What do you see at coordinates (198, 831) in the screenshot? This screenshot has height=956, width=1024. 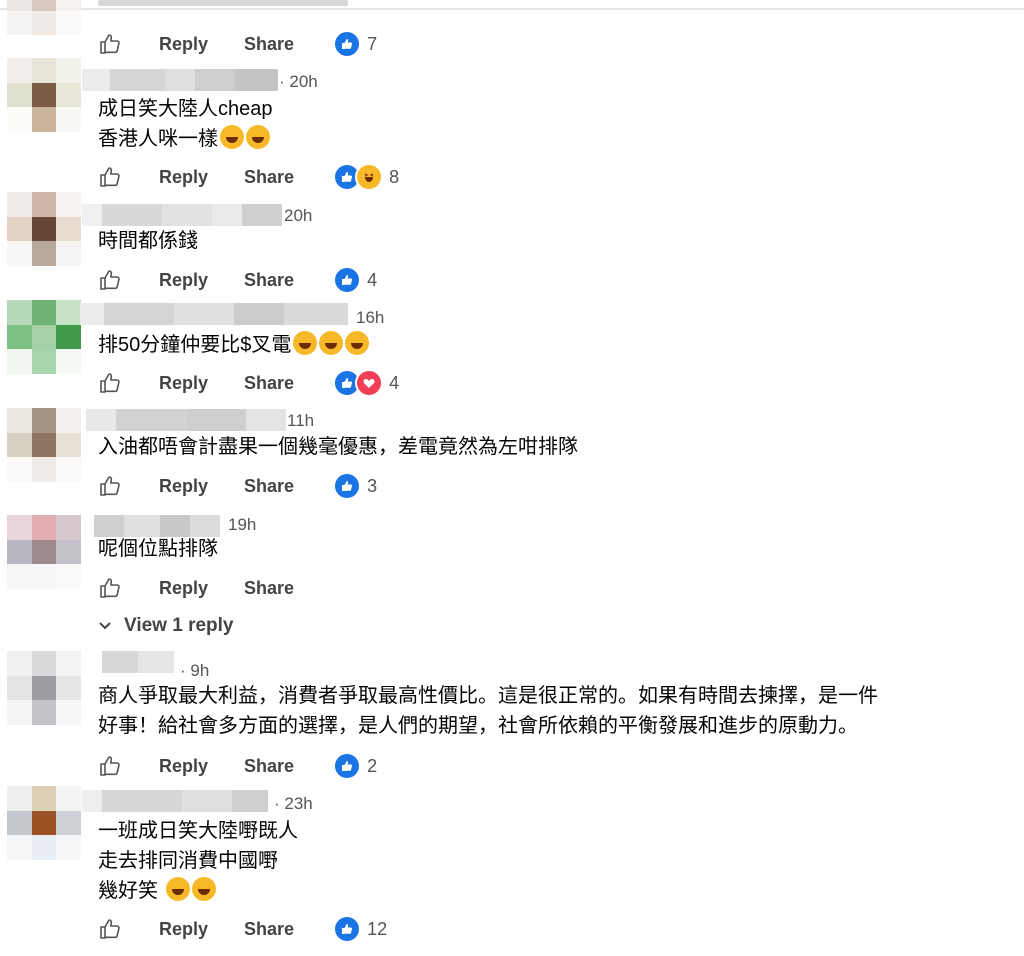 I see `comment-text-line: 一班成日笑大陸嘢既人` at bounding box center [198, 831].